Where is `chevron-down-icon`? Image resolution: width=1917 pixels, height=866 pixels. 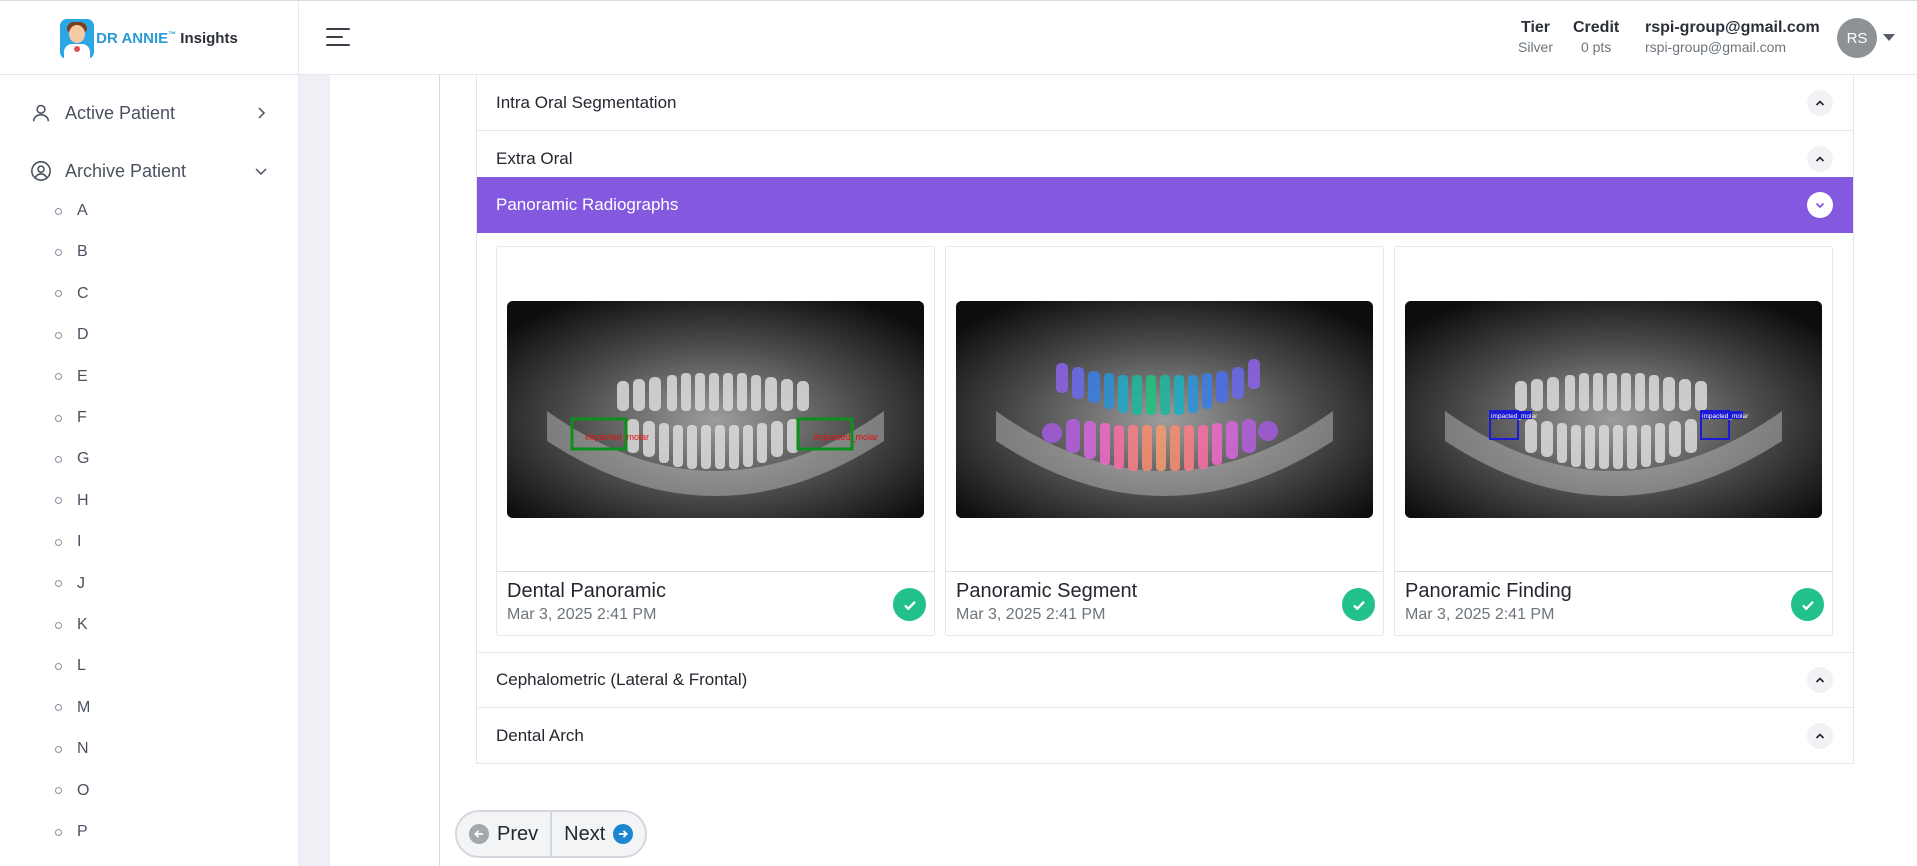
chevron-down-icon is located at coordinates (1820, 205).